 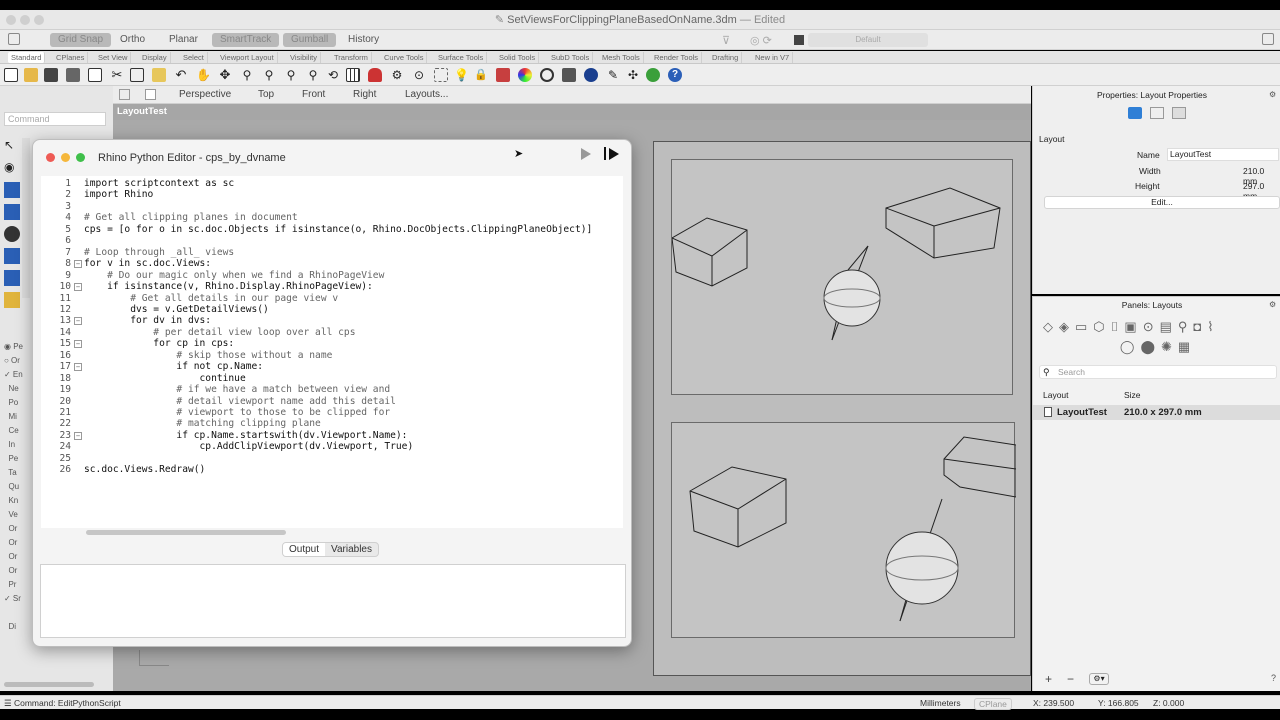 I want to click on zoom-icon: ⚲, so click(x=247, y=75).